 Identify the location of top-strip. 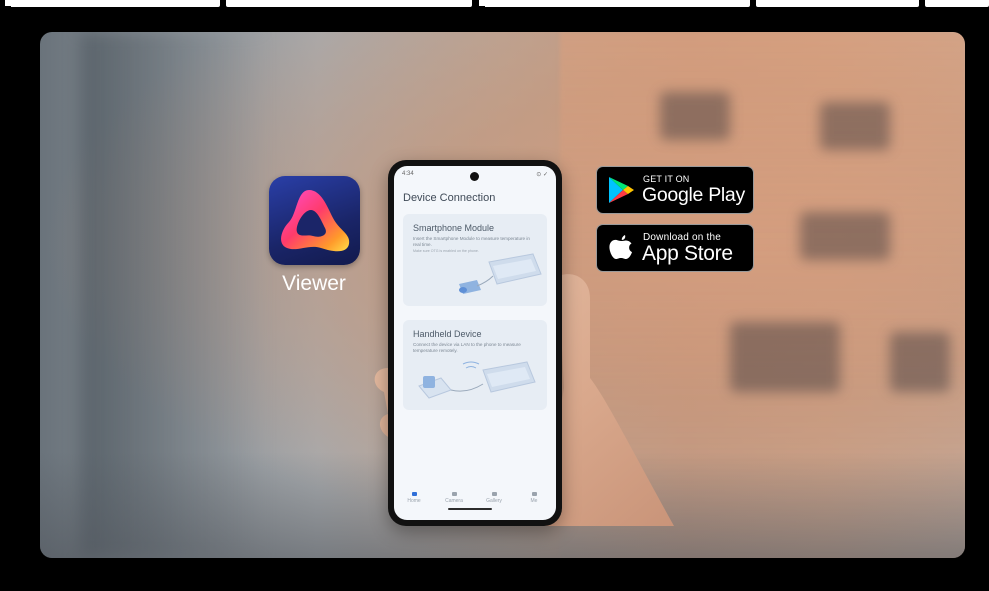
(494, 4).